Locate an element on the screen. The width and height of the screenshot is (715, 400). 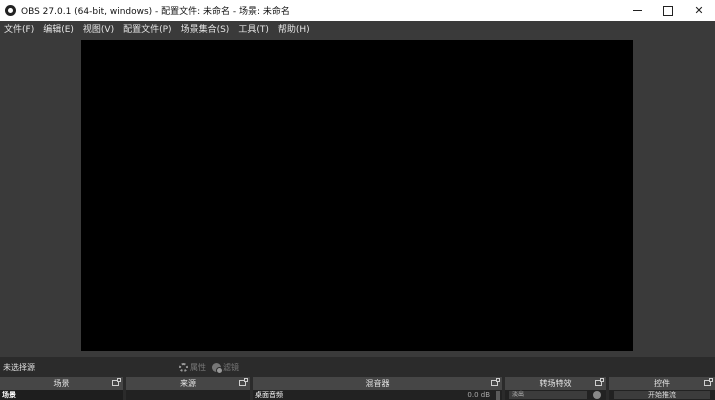
gear-icon is located at coordinates (183, 367).